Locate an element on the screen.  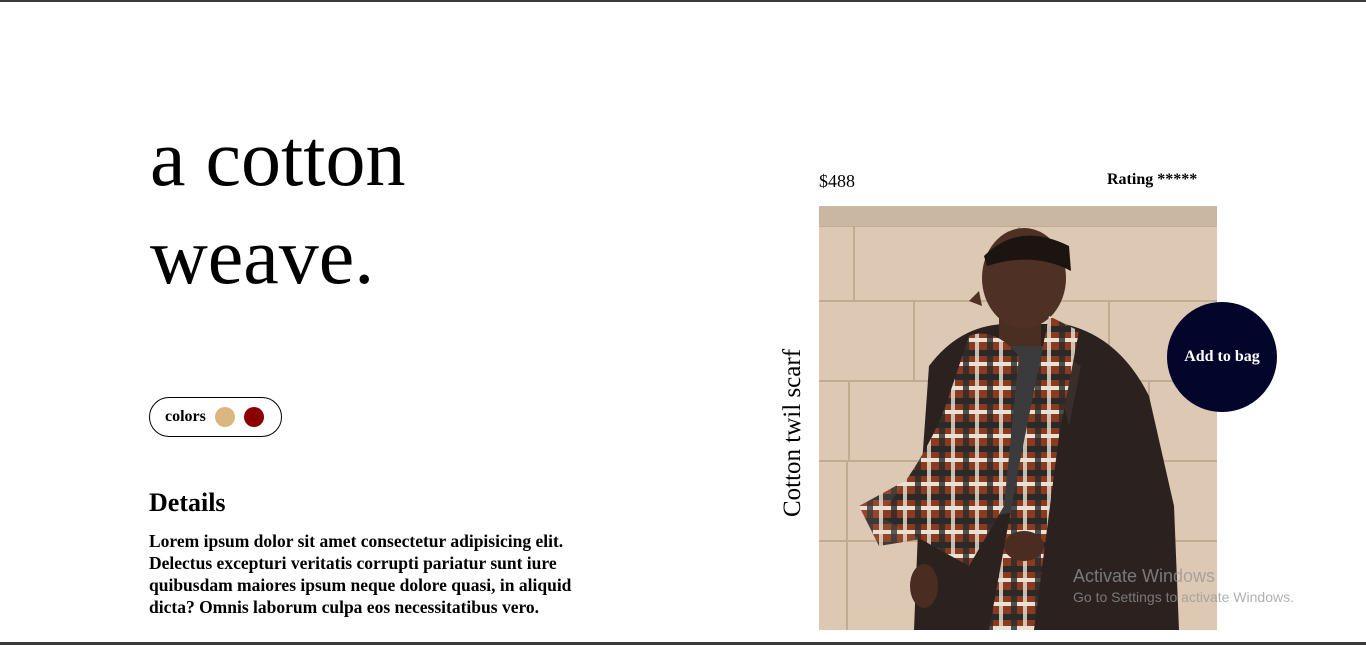
details-heading: Details is located at coordinates (187, 502).